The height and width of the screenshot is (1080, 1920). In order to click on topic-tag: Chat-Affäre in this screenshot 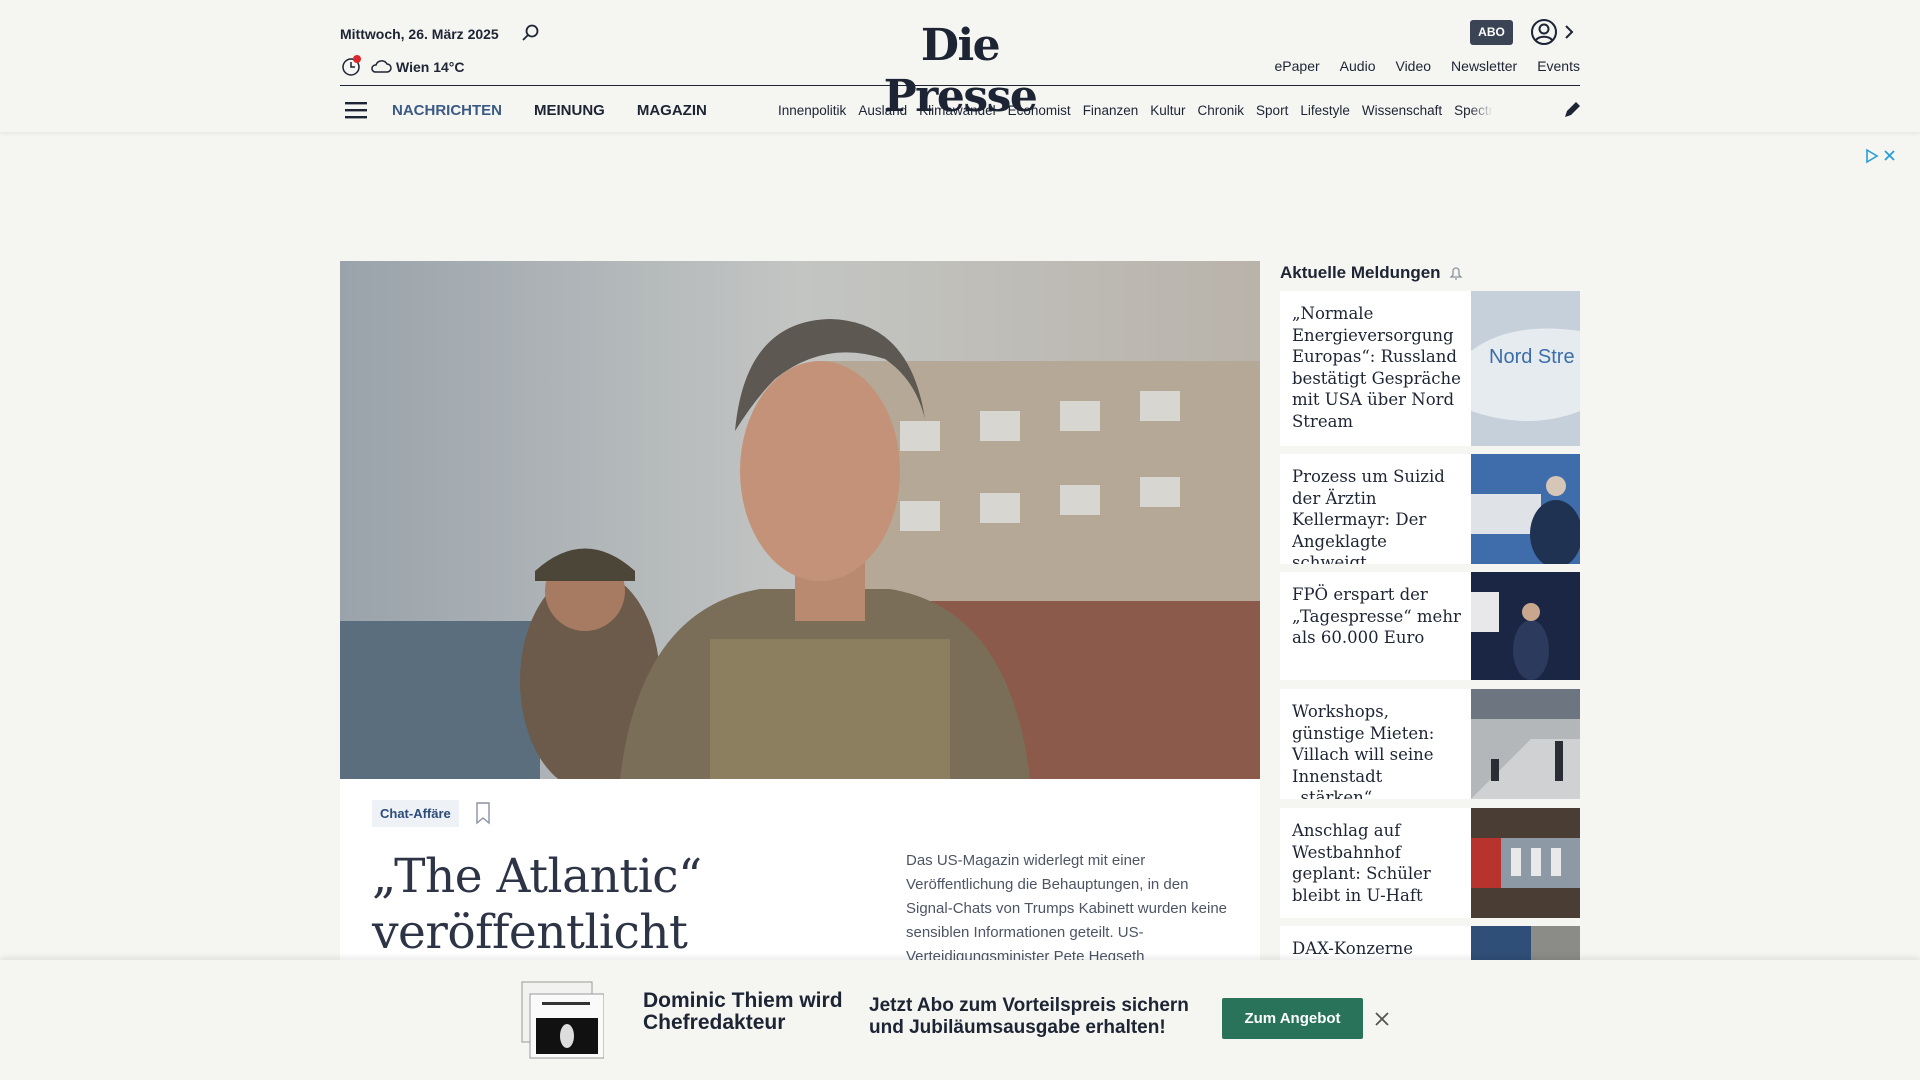, I will do `click(415, 813)`.